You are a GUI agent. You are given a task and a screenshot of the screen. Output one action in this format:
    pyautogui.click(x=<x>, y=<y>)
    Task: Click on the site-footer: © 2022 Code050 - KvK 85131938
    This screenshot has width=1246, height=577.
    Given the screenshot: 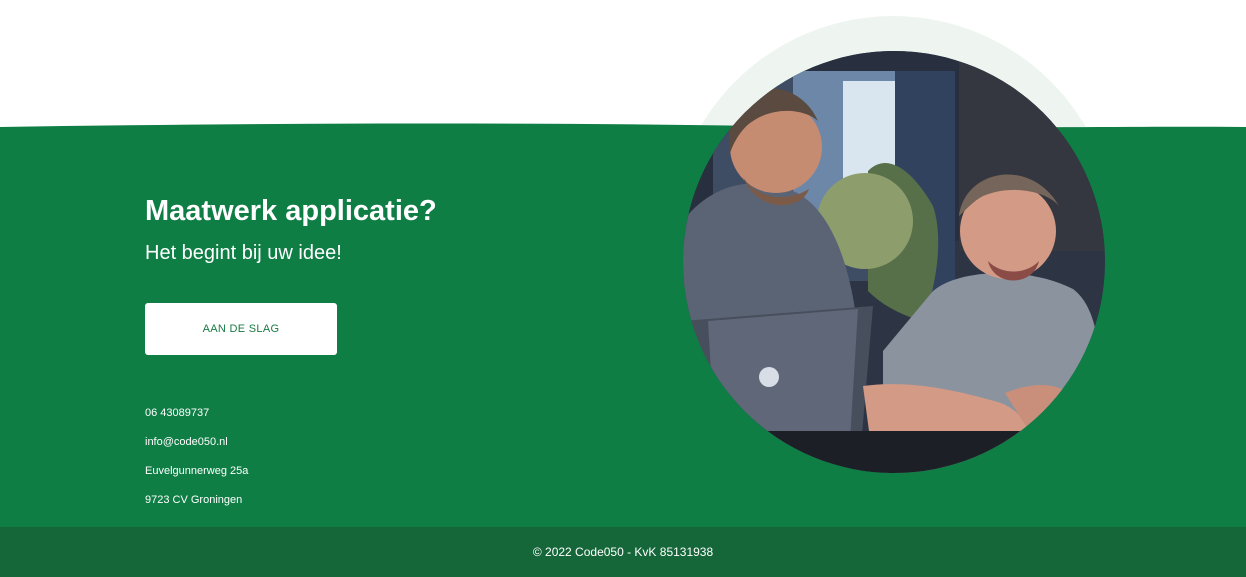 What is the action you would take?
    pyautogui.click(x=623, y=552)
    